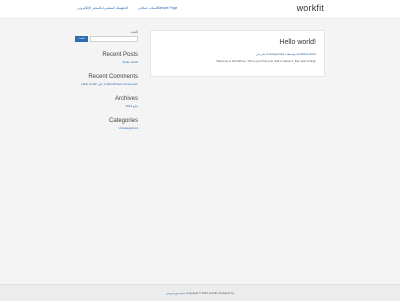 This screenshot has width=400, height=301. What do you see at coordinates (81, 39) in the screenshot?
I see `search-button: البحث` at bounding box center [81, 39].